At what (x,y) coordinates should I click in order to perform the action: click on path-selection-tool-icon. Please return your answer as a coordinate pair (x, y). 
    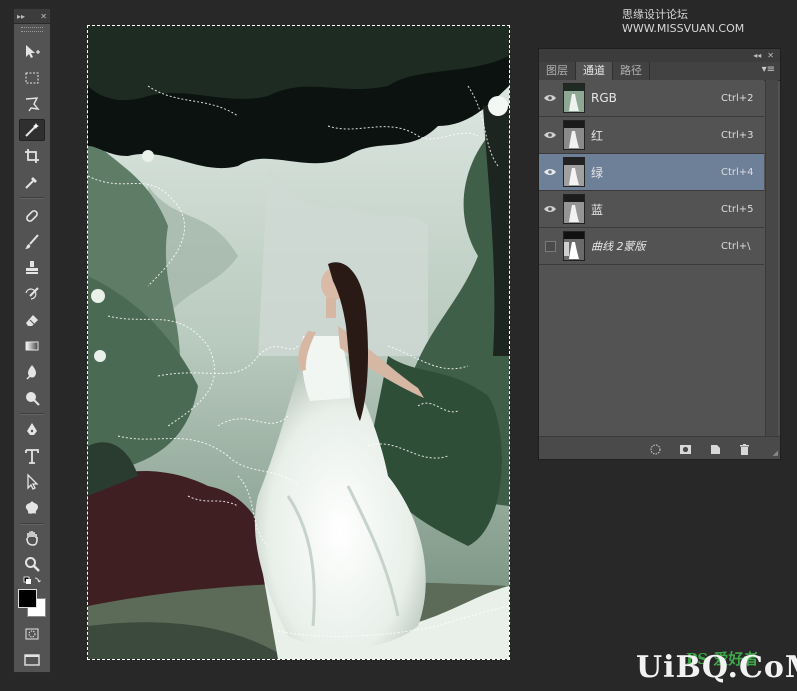
    Looking at the image, I should click on (32, 482).